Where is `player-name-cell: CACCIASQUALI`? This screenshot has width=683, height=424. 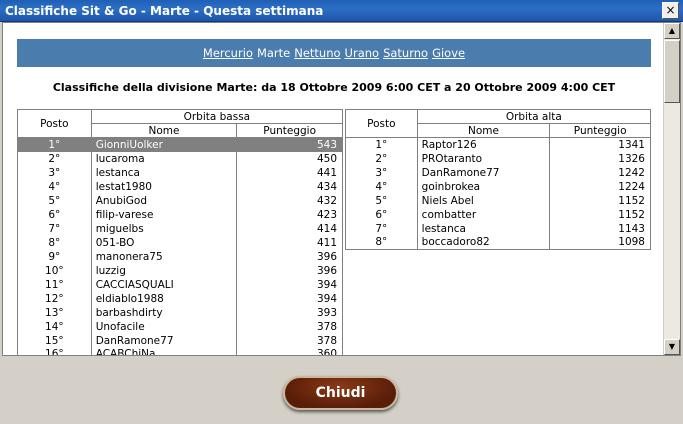
player-name-cell: CACCIASQUALI is located at coordinates (163, 284).